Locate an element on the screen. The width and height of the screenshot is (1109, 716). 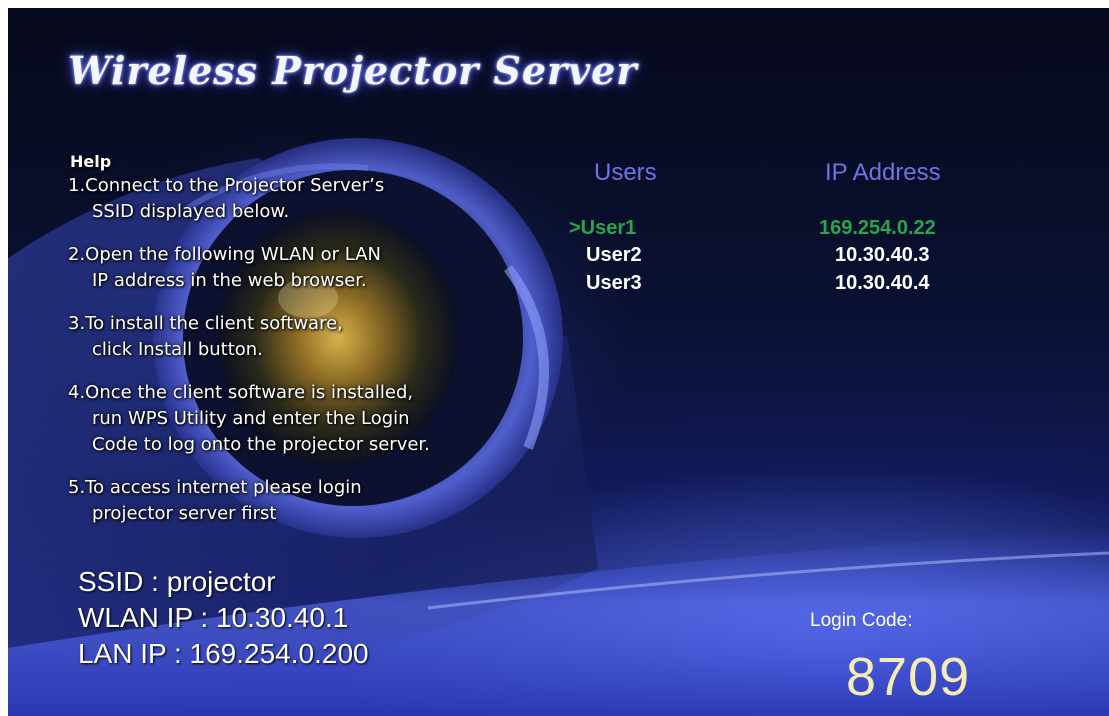
help-step-2-line-2: IP address in the web browser. is located at coordinates (229, 280).